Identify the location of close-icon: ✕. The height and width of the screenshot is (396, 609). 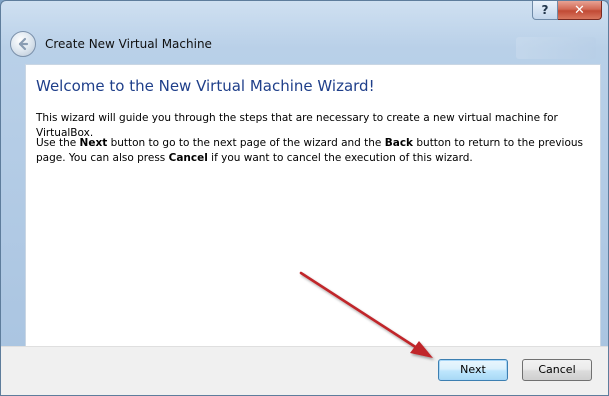
(579, 10).